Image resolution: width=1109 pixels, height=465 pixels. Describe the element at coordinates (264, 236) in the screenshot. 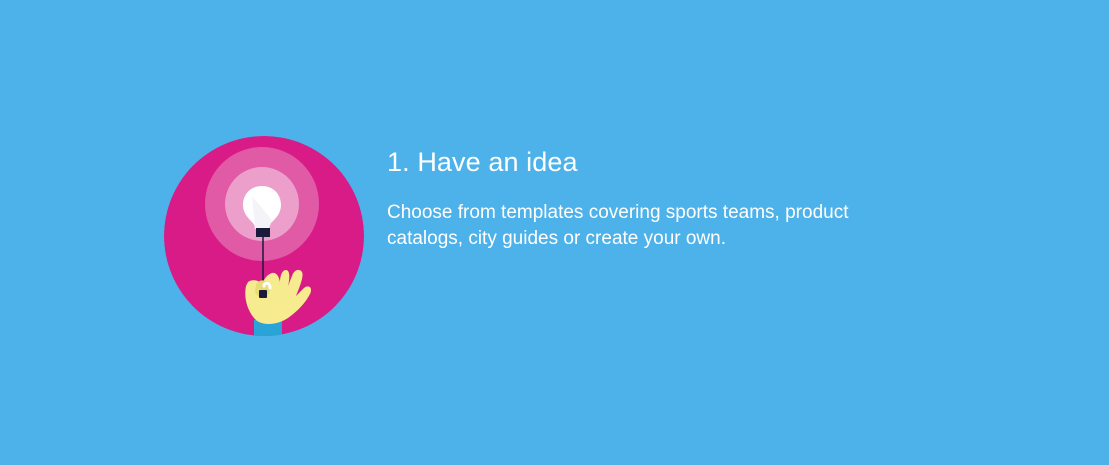

I see `lightbulb-hand-icon` at that location.